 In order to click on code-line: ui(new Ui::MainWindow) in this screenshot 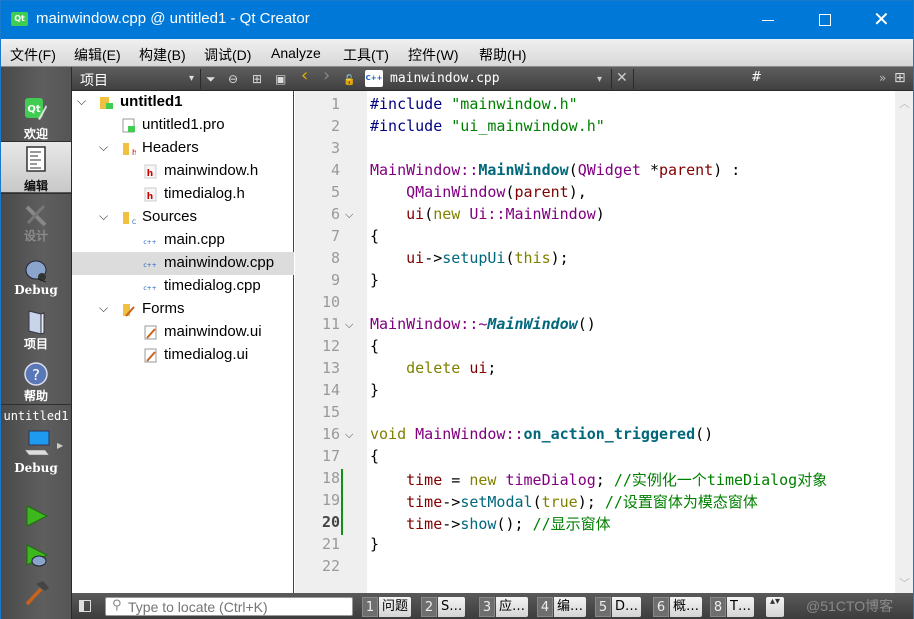, I will do `click(487, 216)`.